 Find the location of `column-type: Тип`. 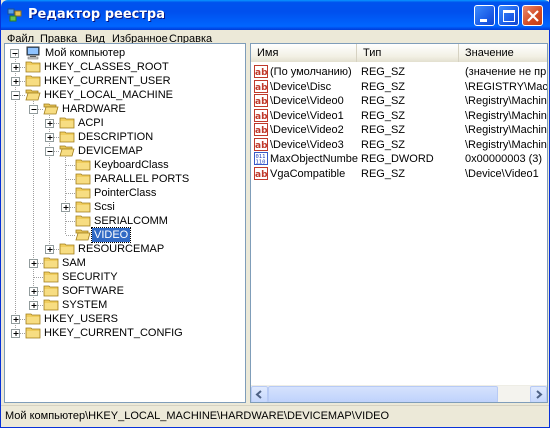

column-type: Тип is located at coordinates (408, 53).